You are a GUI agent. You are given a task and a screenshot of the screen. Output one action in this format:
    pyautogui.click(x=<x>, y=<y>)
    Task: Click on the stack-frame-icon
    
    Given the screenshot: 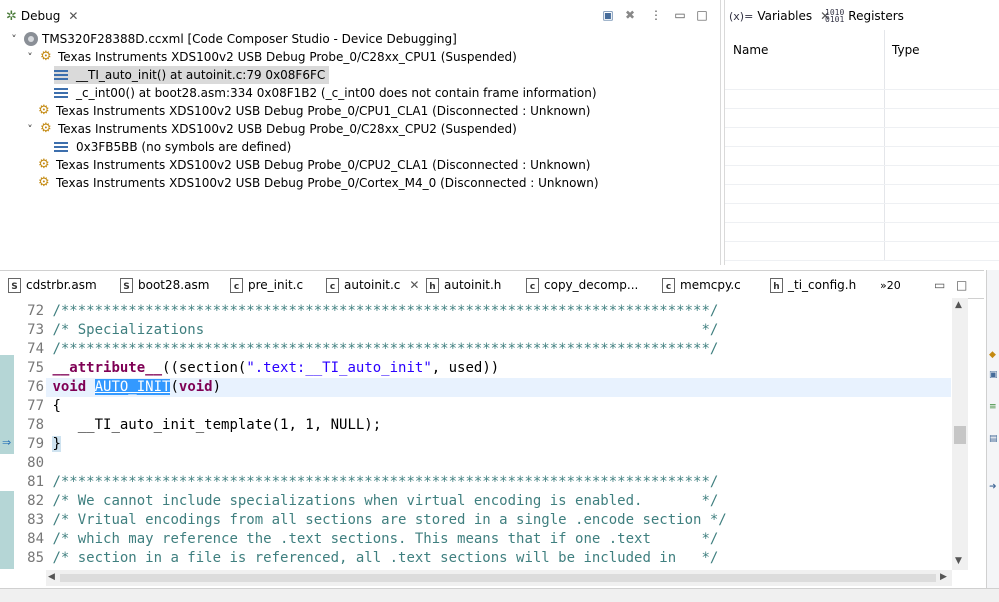 What is the action you would take?
    pyautogui.click(x=61, y=147)
    